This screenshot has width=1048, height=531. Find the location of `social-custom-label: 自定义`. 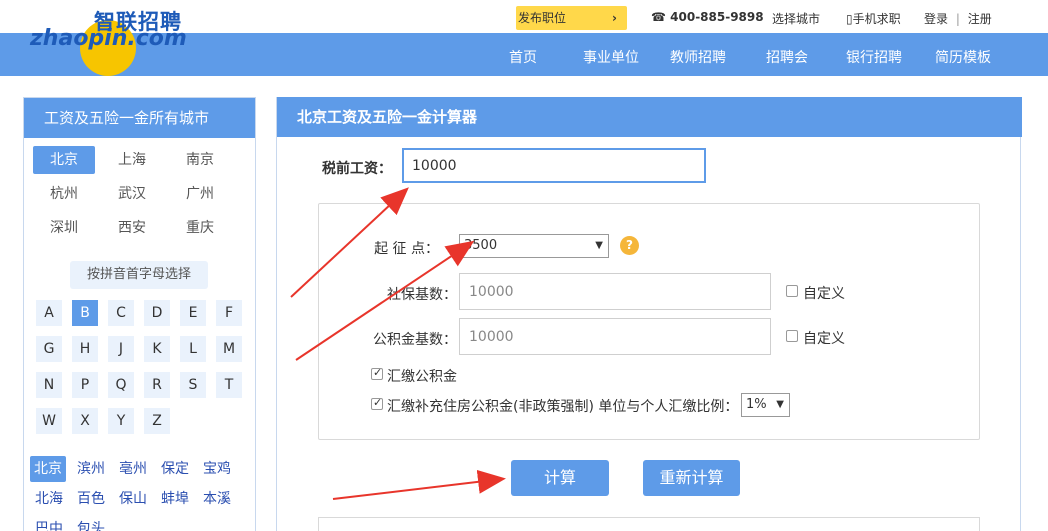

social-custom-label: 自定义 is located at coordinates (824, 294).